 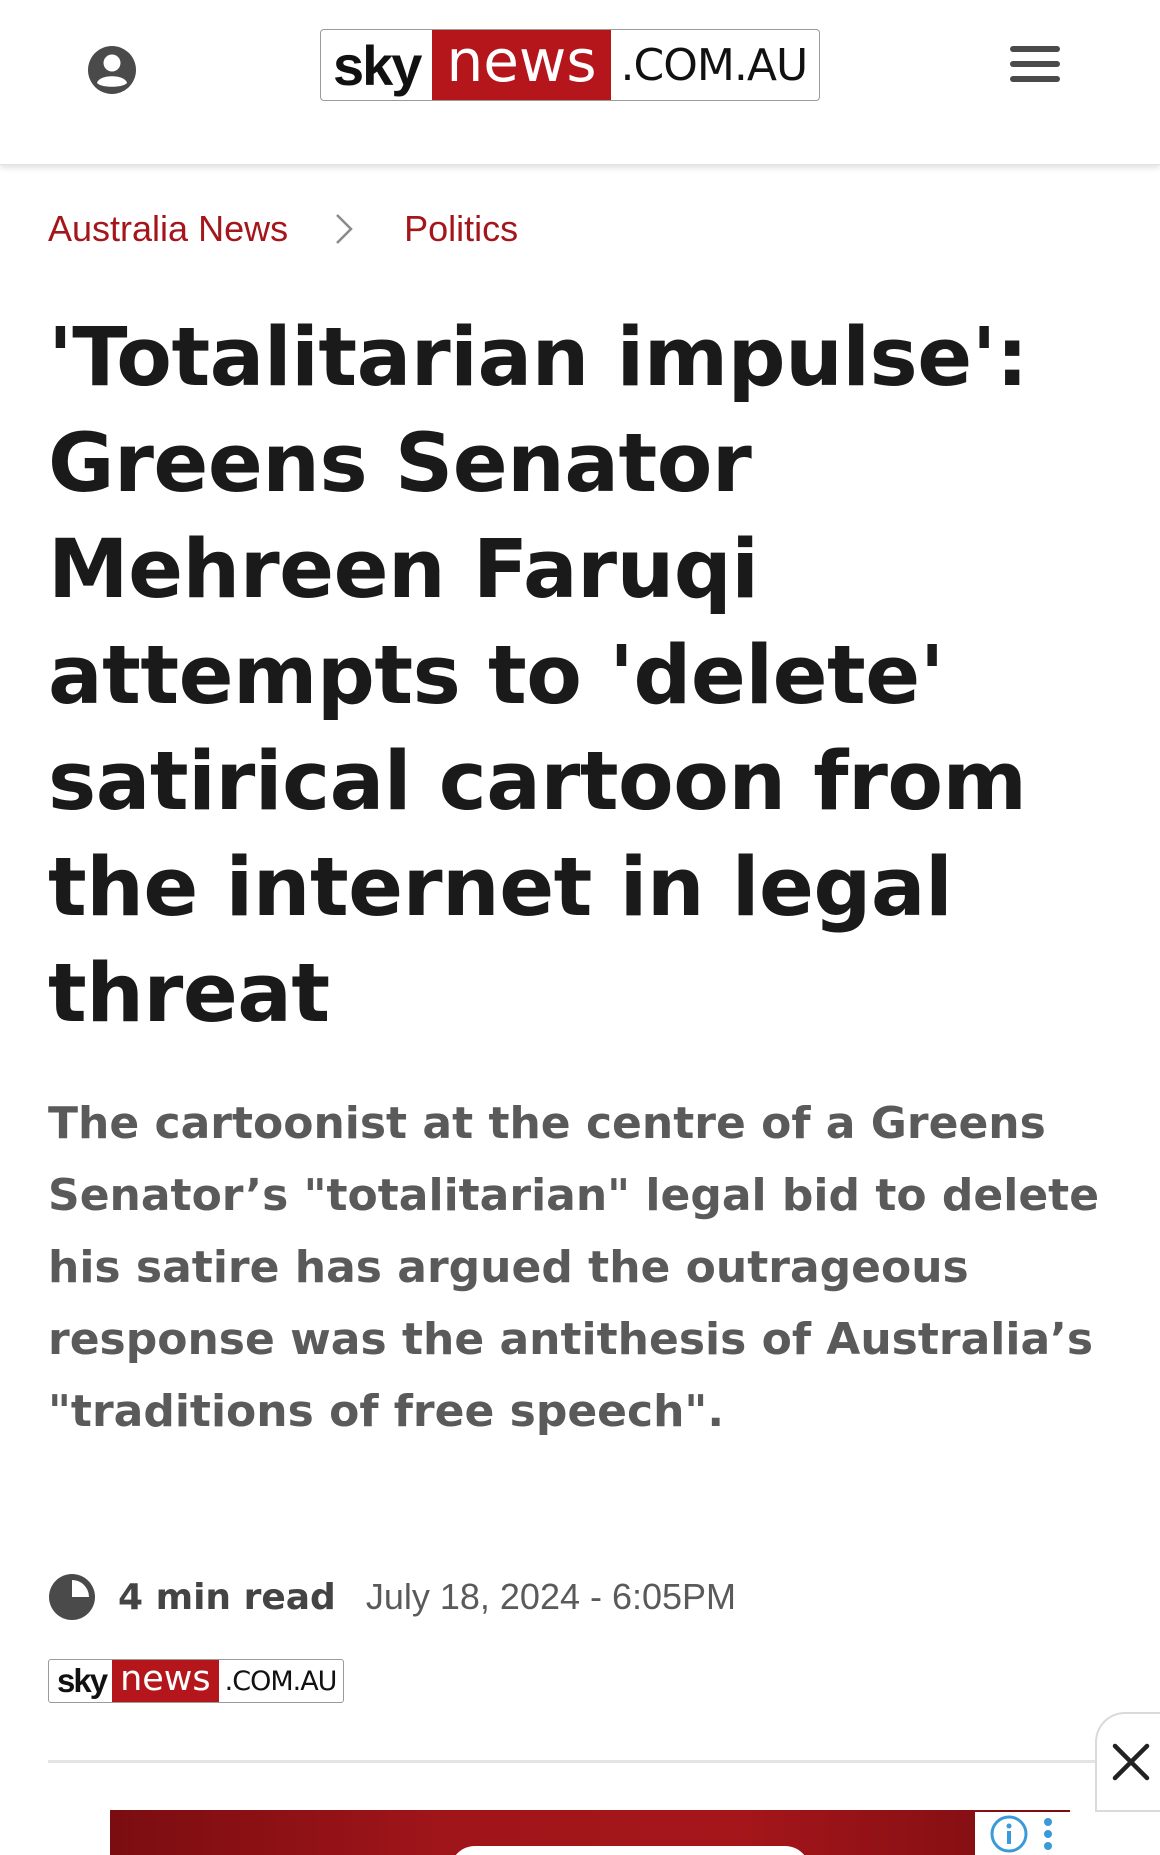 I want to click on user-account-icon, so click(x=112, y=70).